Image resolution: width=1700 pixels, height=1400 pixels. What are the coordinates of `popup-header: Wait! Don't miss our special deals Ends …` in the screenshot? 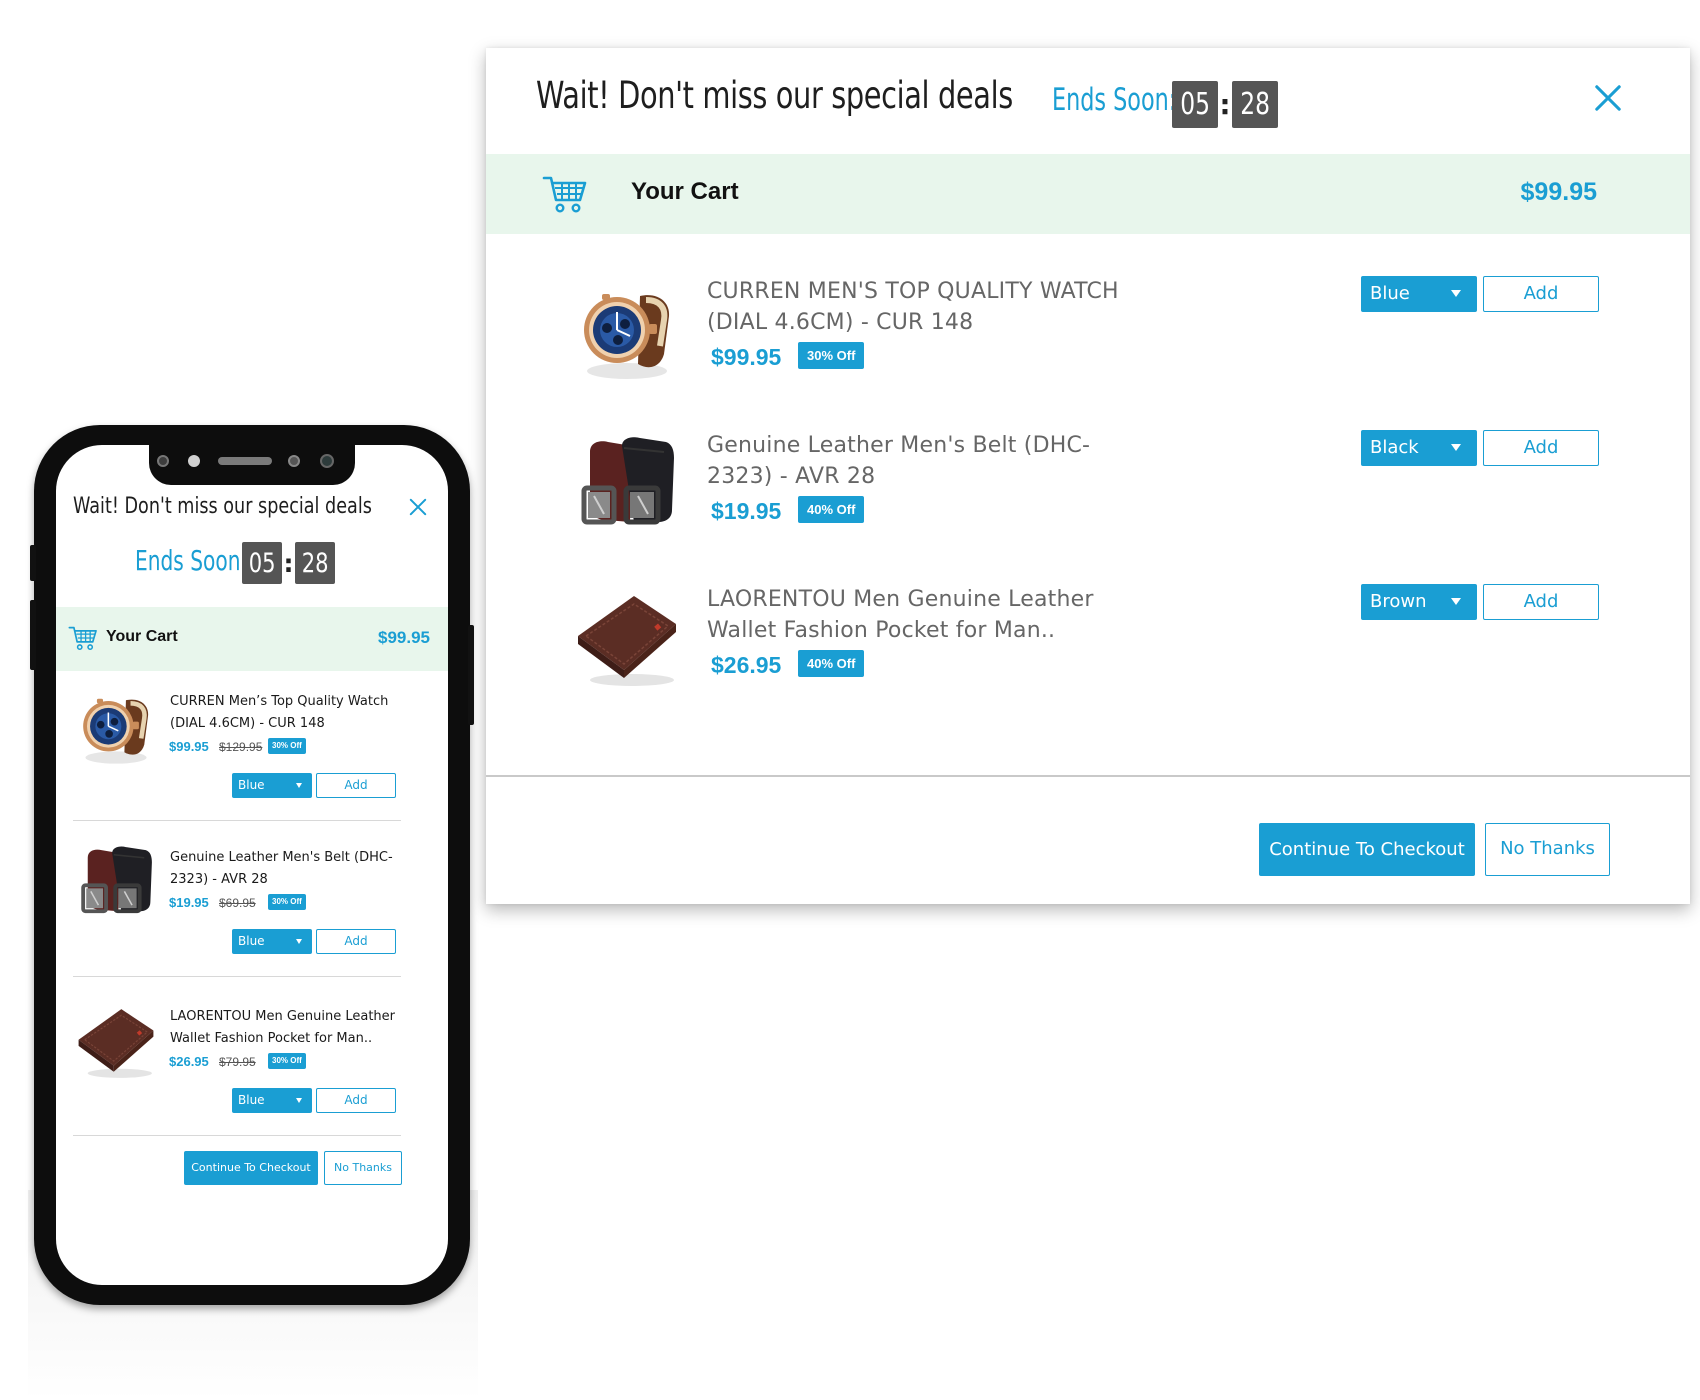 It's located at (1088, 101).